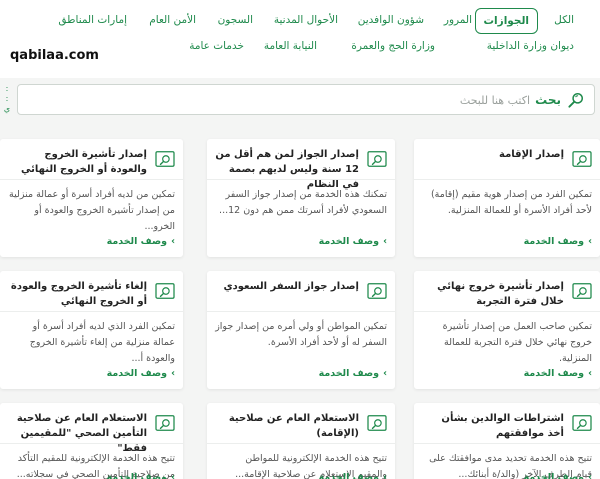 The image size is (600, 479). I want to click on card-header: الاستعلام العام عن صلاحية (الإقامة), so click(301, 426).